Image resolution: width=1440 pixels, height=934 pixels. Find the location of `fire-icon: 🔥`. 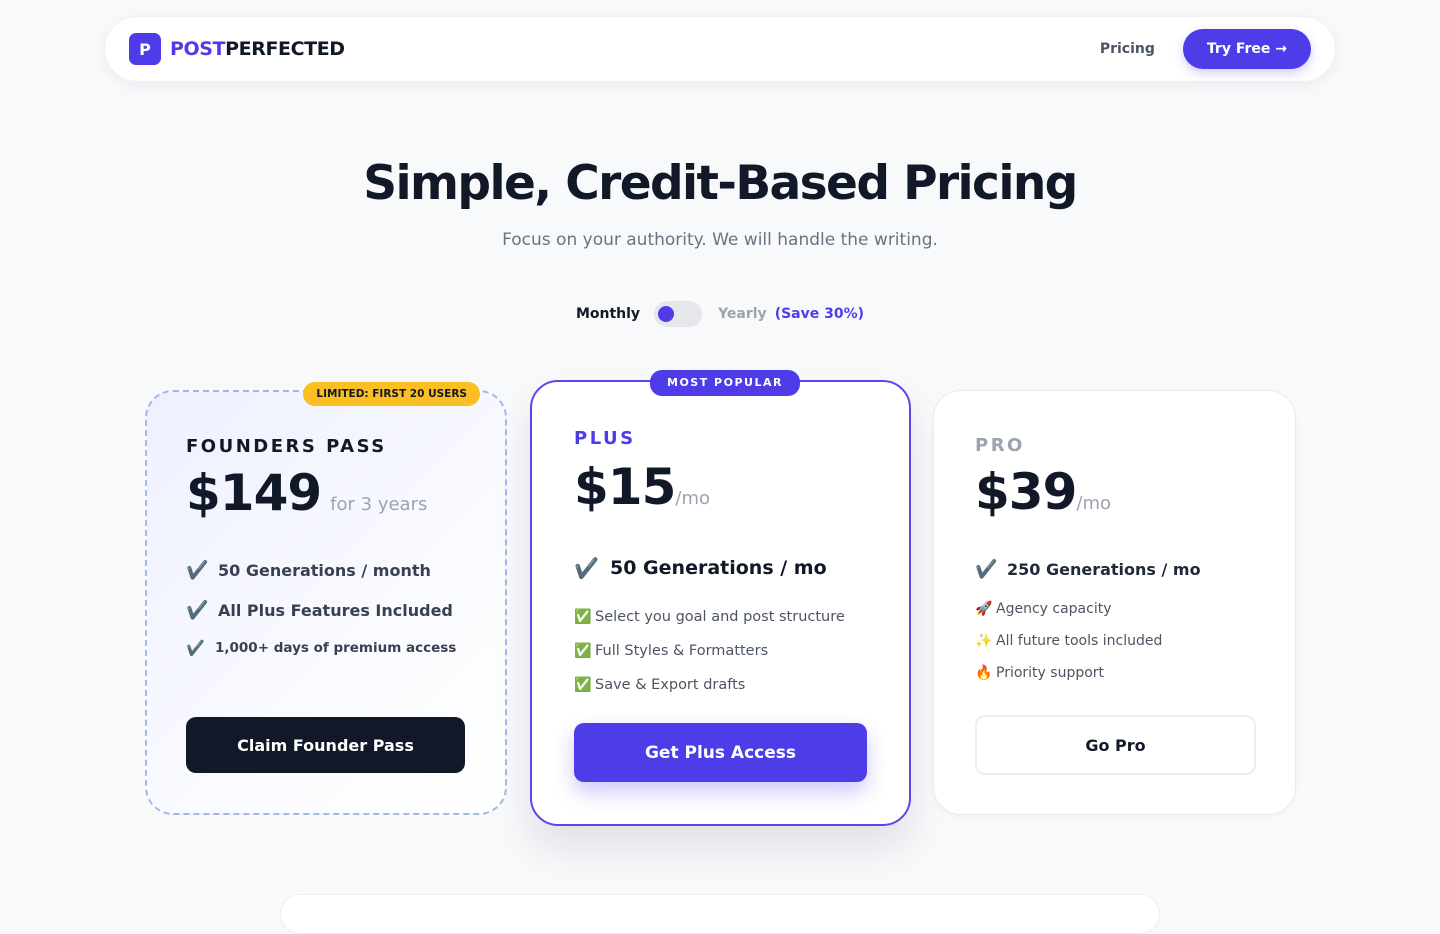

fire-icon: 🔥 is located at coordinates (984, 673).